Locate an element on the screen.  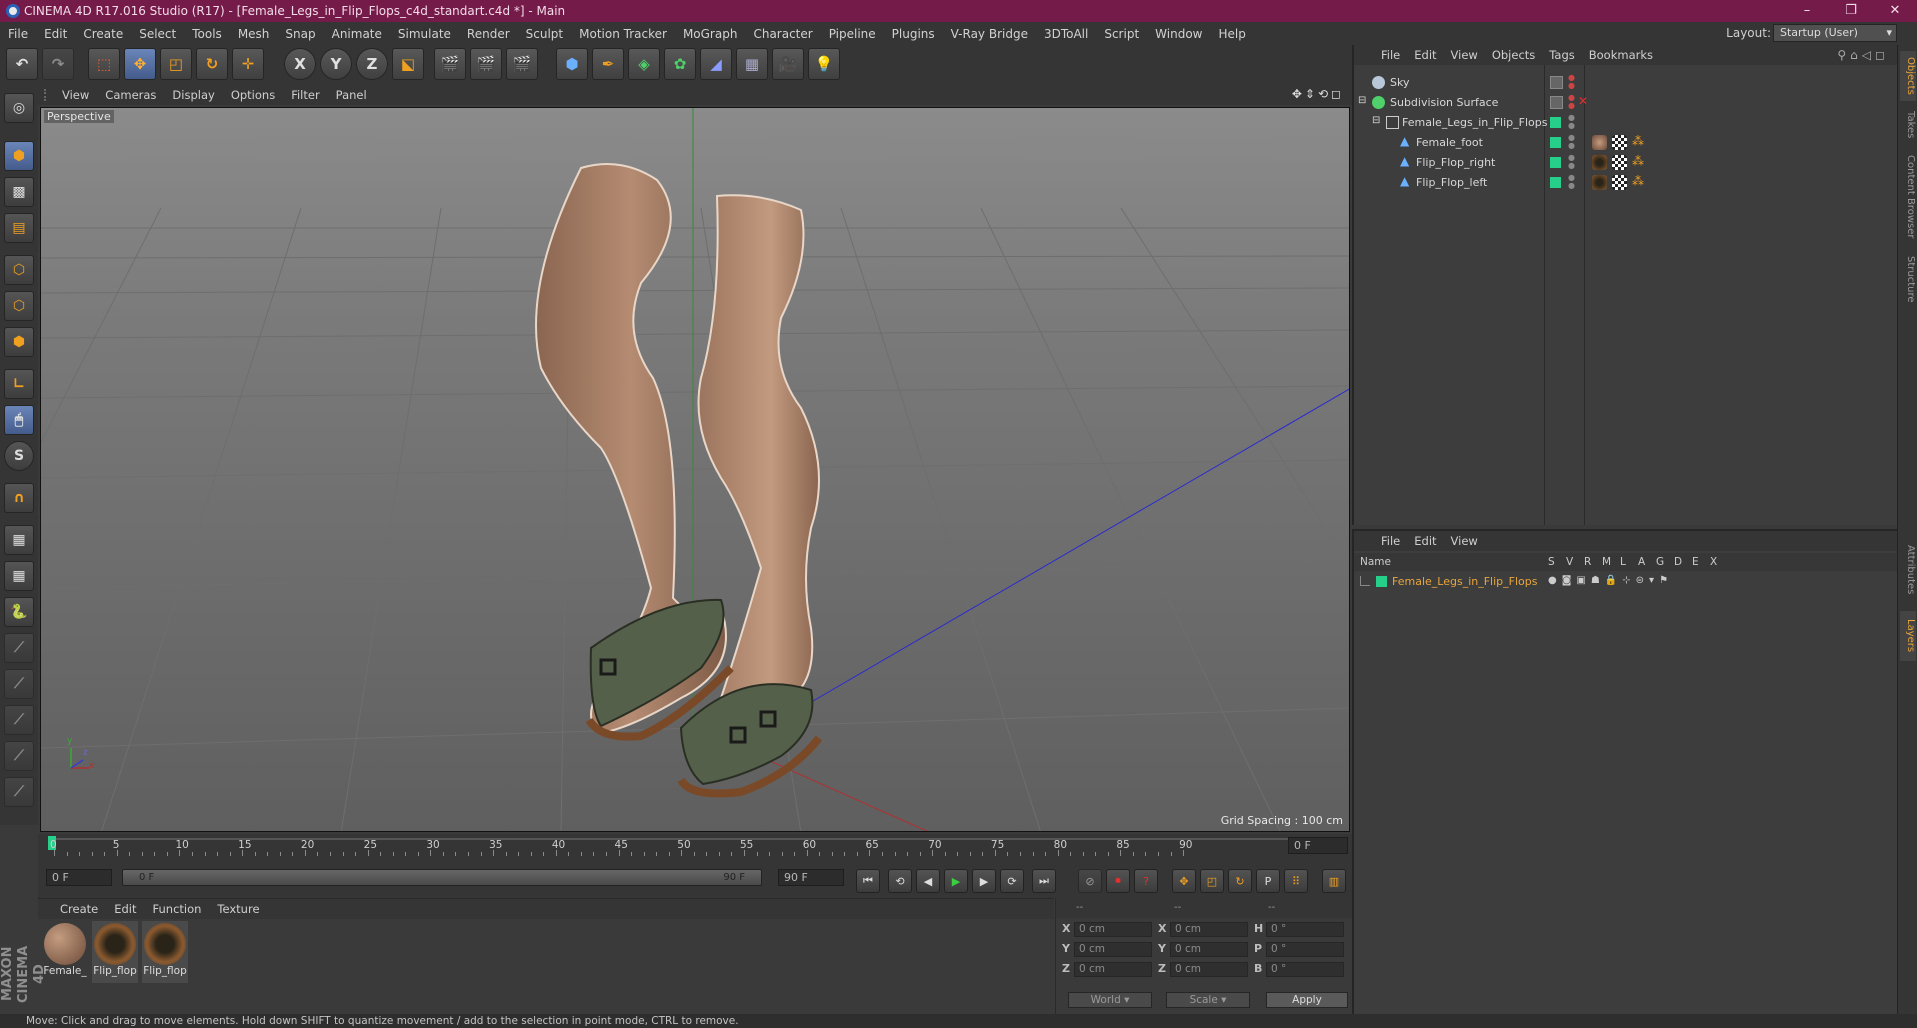
z-axis-lock-button: Z is located at coordinates (372, 64).